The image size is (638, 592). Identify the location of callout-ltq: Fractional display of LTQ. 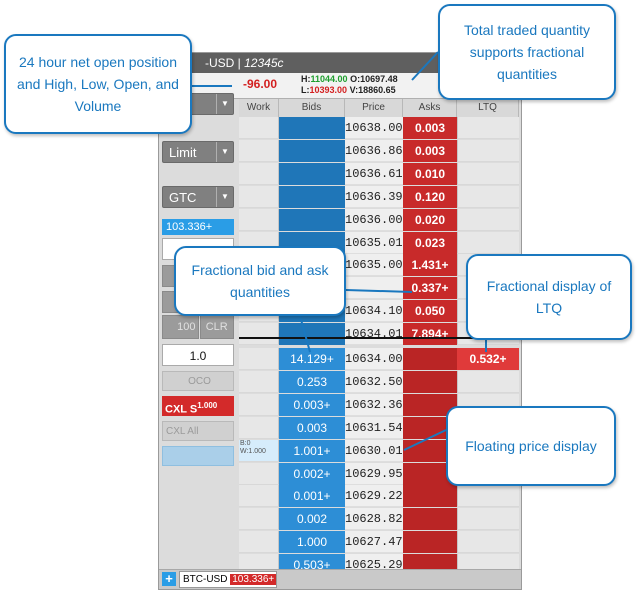
(549, 297).